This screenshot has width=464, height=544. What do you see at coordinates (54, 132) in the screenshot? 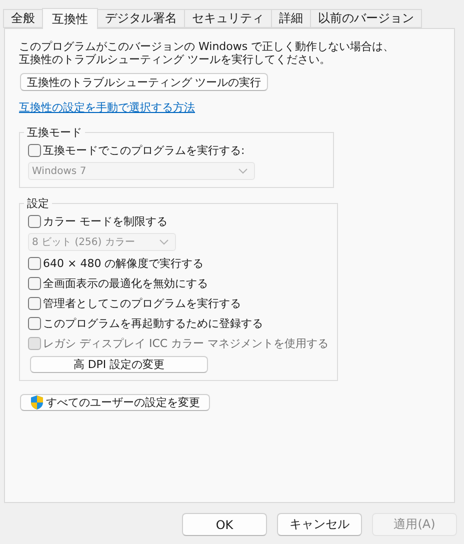
I see `group-title: 互換モード` at bounding box center [54, 132].